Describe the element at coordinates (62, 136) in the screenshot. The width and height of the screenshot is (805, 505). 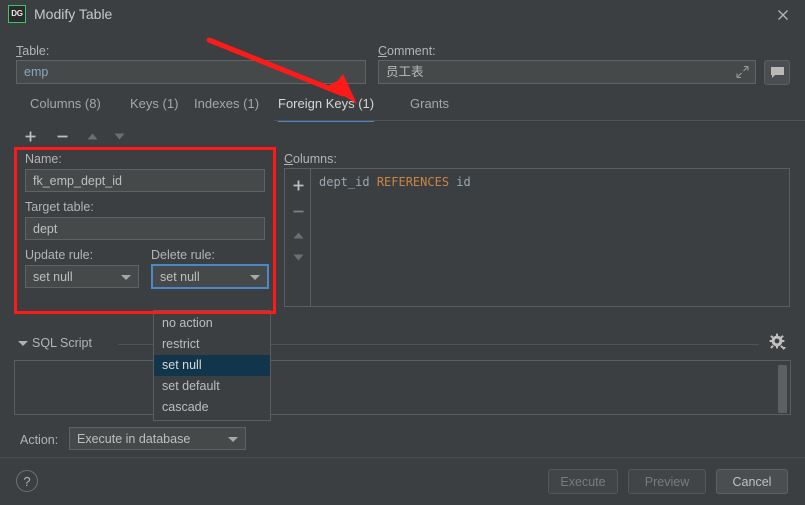
I see `remove-foreign-key-button` at that location.